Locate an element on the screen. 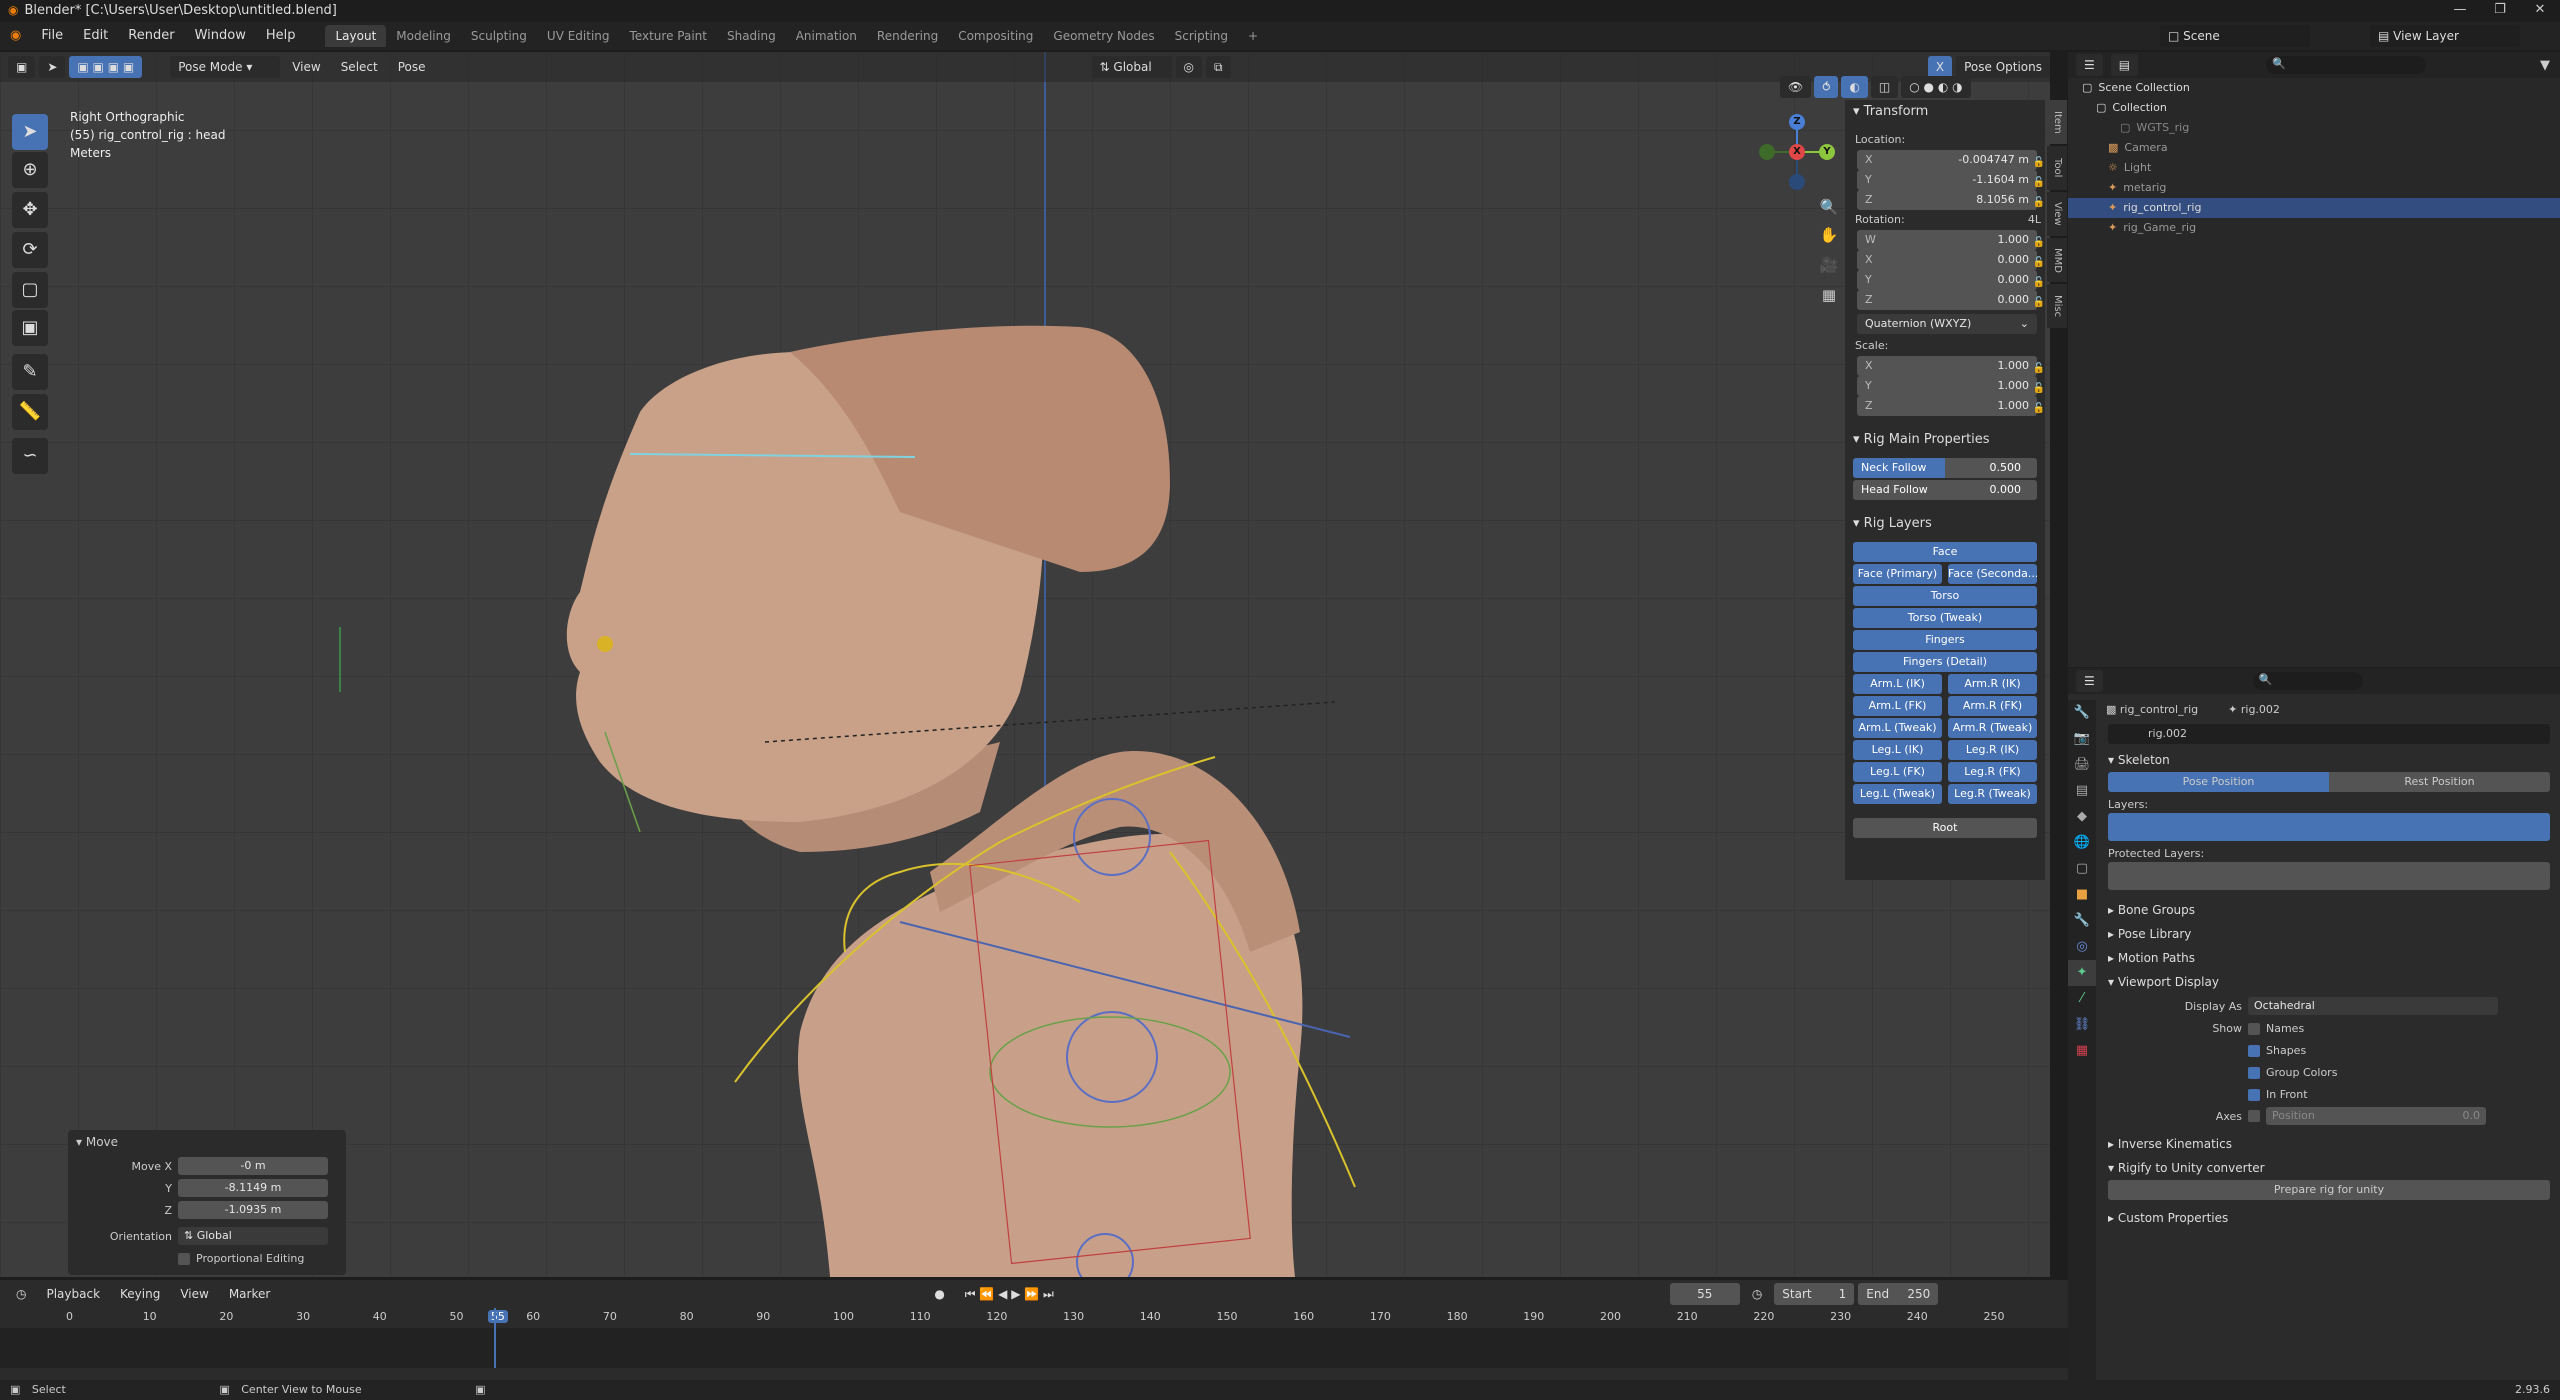  layer-arm-l-fk-button: Arm.L (FK) is located at coordinates (1897, 706).